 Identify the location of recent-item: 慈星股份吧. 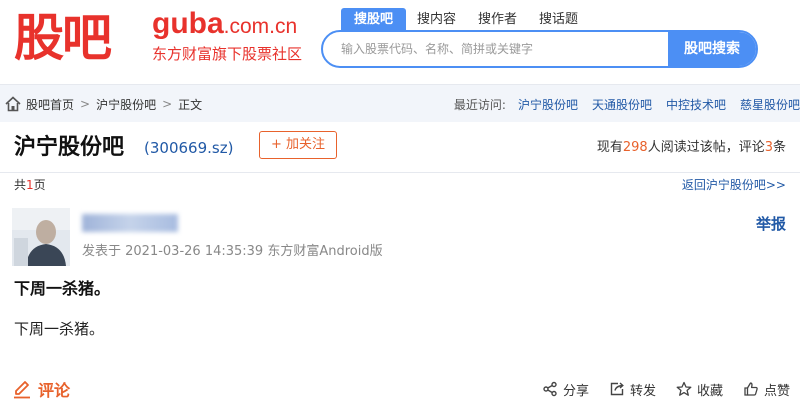
(770, 104).